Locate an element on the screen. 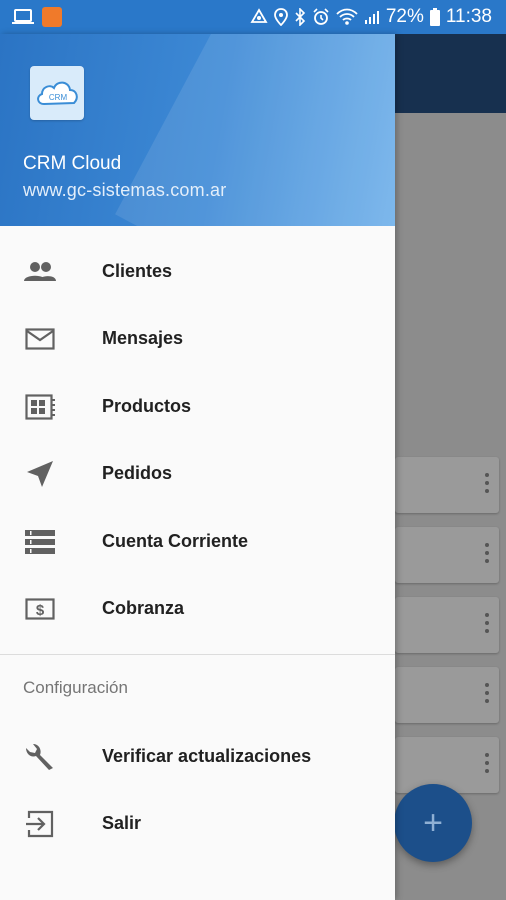 The image size is (506, 900). menu-item-mensajes: Mensajes is located at coordinates (197, 338).